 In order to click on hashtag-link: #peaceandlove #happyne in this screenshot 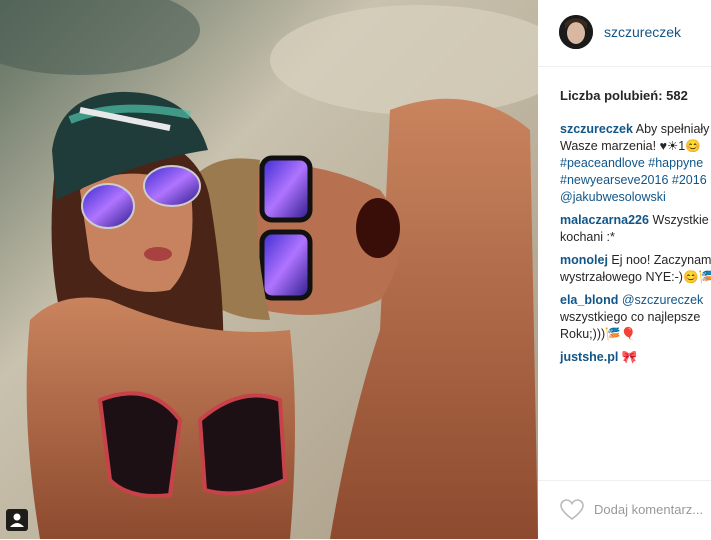, I will do `click(631, 163)`.